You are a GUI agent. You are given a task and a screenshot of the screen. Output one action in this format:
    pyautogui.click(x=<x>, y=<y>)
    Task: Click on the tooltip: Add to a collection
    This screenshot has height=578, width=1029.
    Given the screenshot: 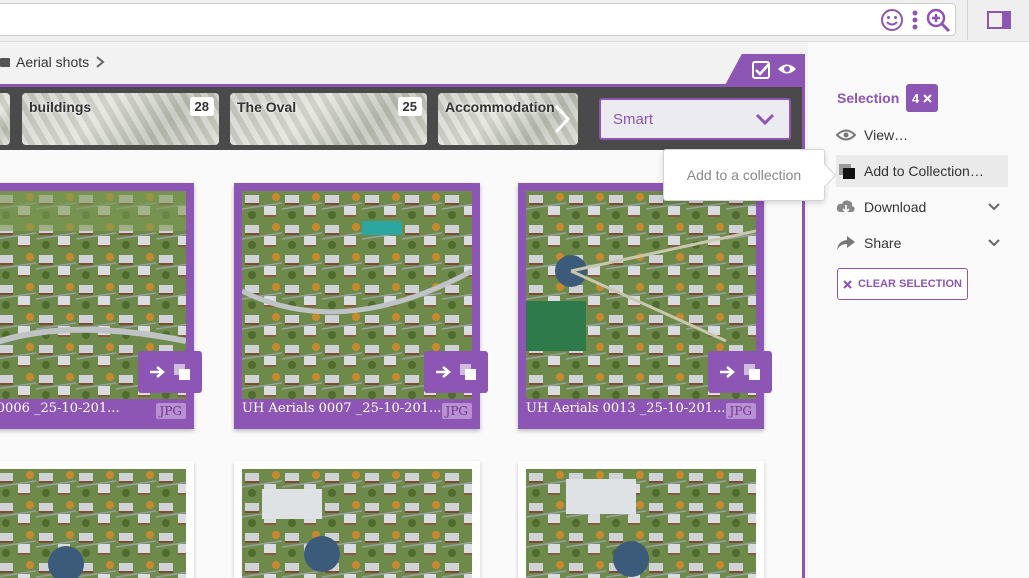 What is the action you would take?
    pyautogui.click(x=744, y=175)
    